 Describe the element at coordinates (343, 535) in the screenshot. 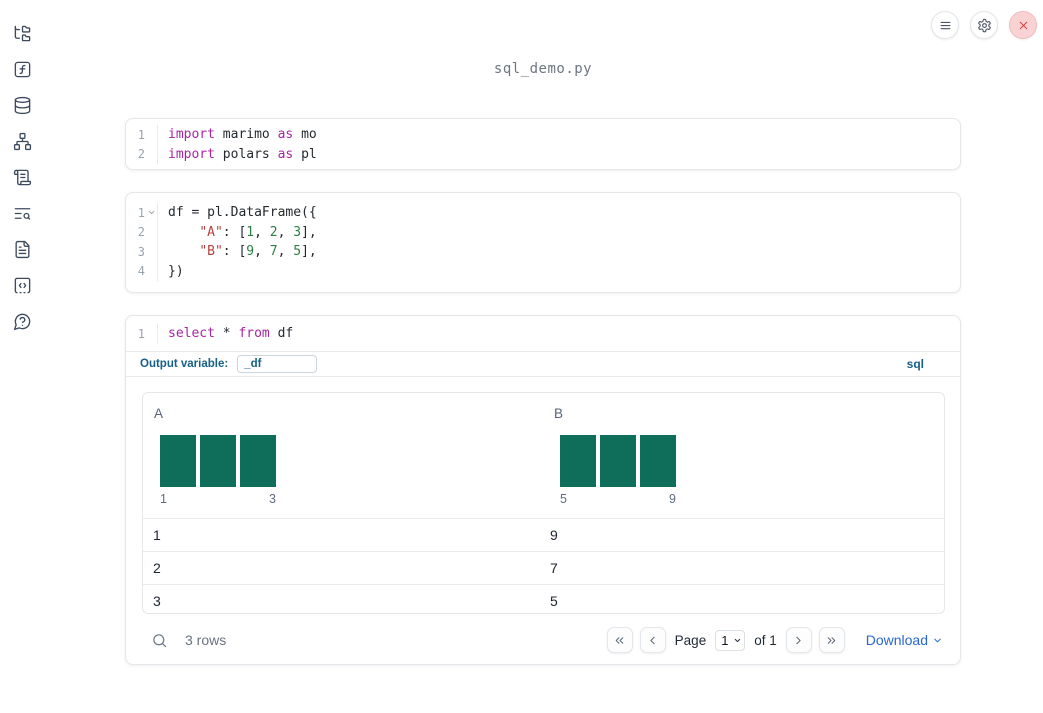

I see `table-cell: 1` at that location.